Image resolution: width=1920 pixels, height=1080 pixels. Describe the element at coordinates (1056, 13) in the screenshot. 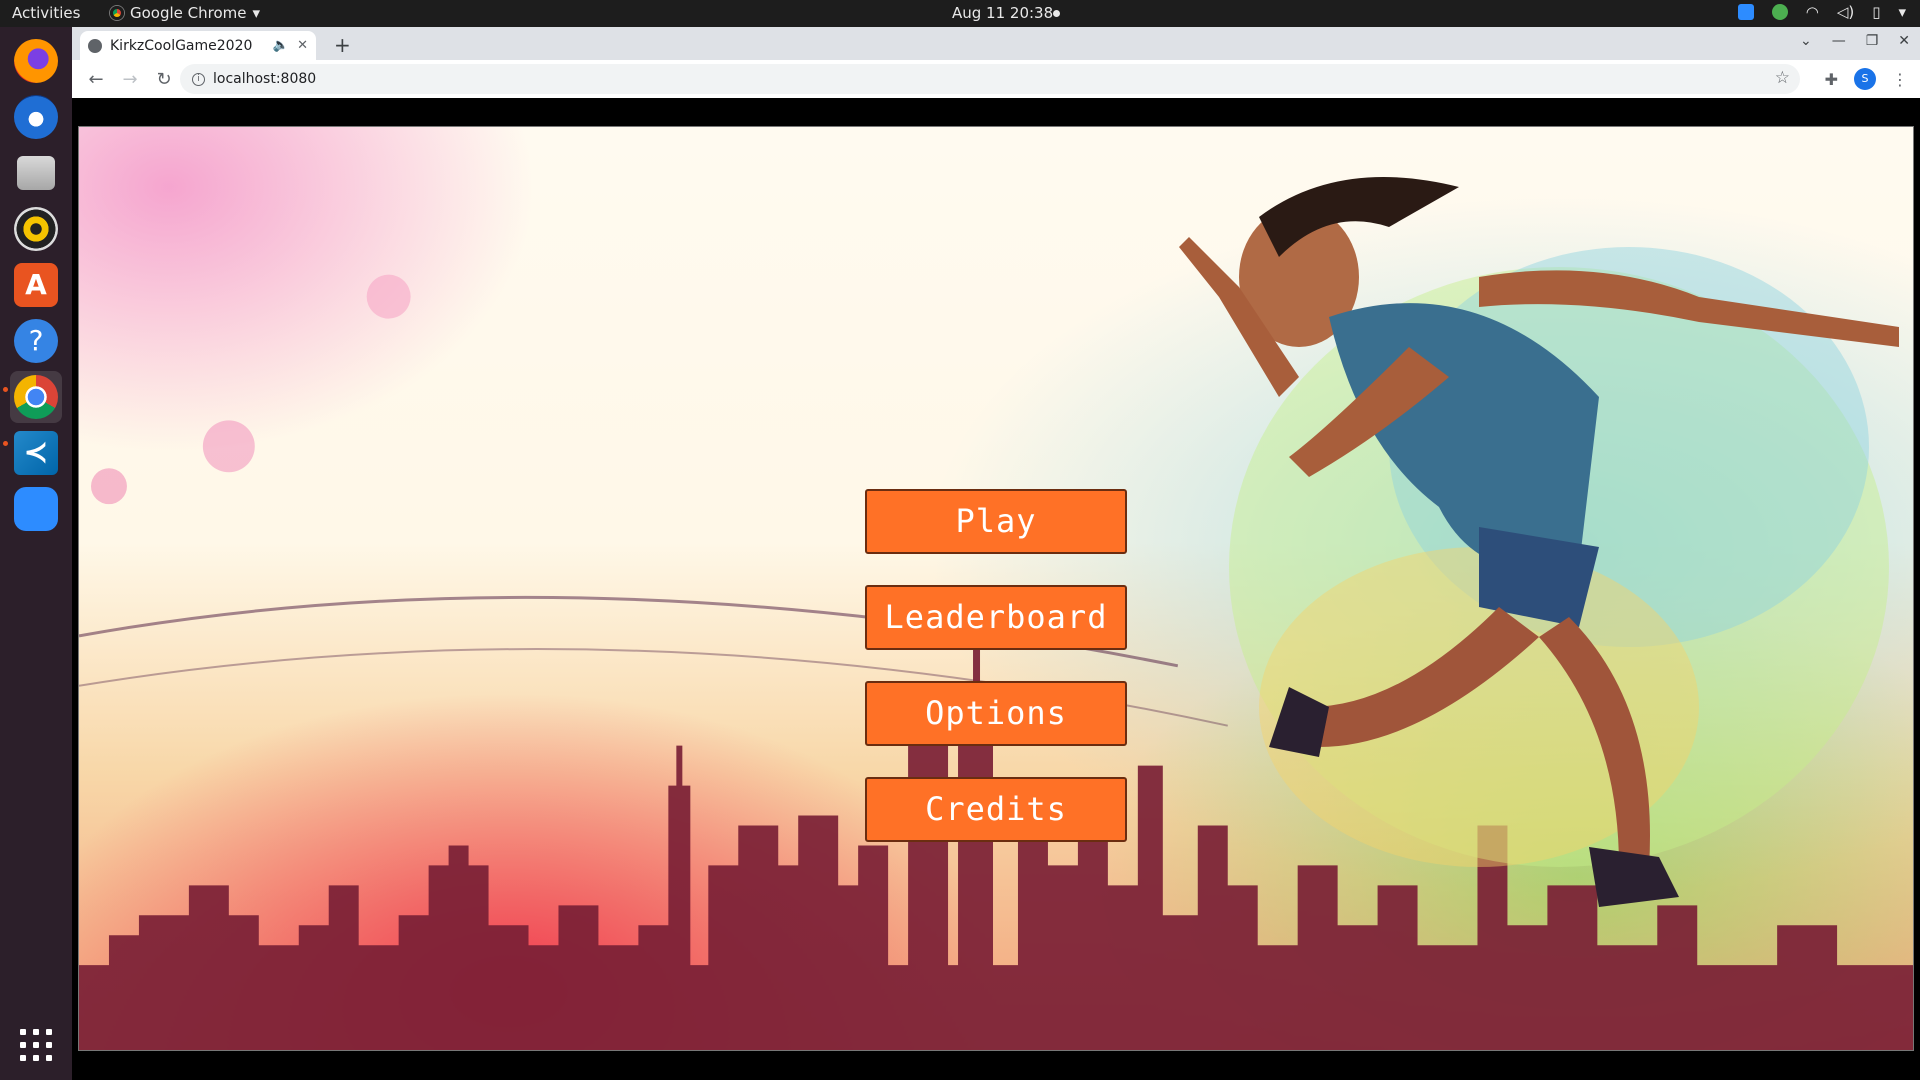

I see `notification-dot-icon` at that location.